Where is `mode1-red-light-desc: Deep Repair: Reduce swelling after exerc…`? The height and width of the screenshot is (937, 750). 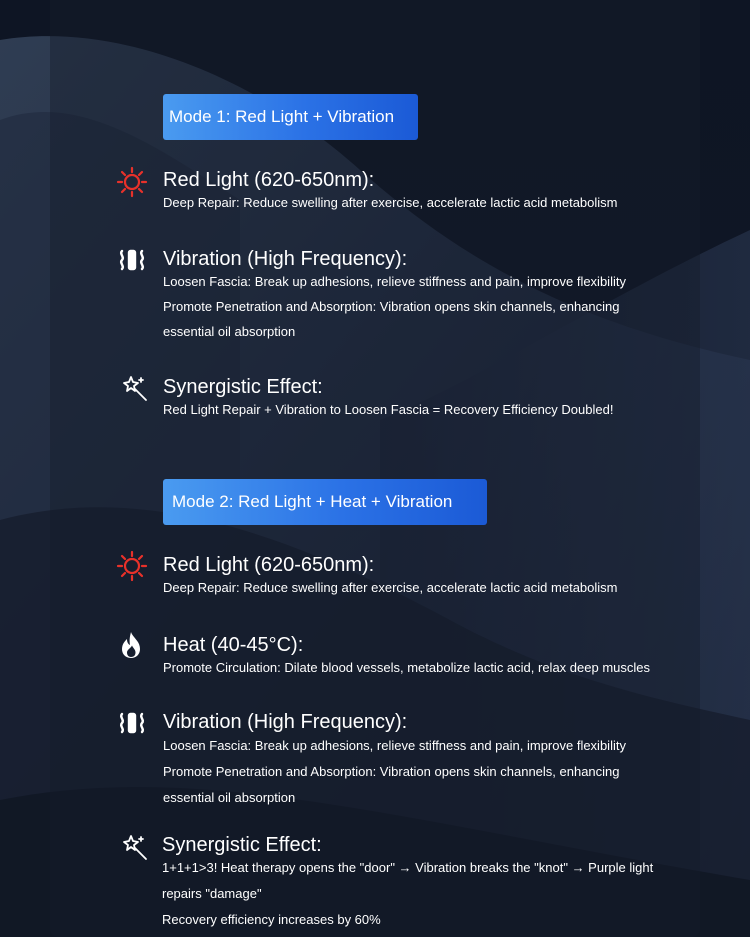 mode1-red-light-desc: Deep Repair: Reduce swelling after exerc… is located at coordinates (390, 202).